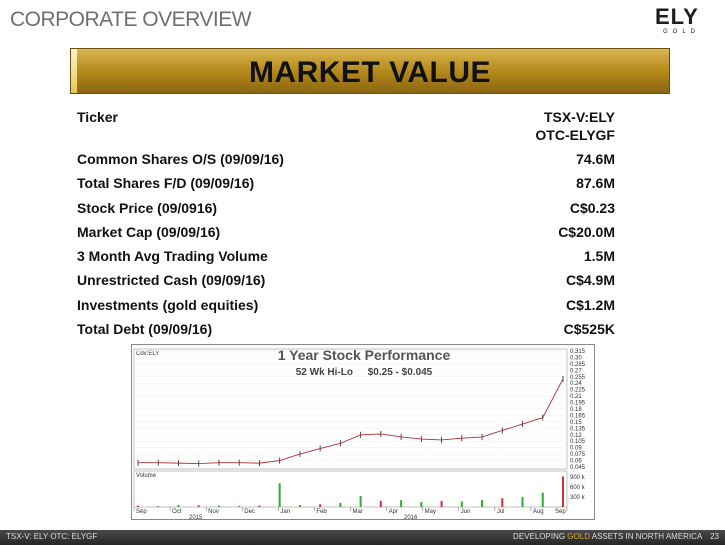  What do you see at coordinates (146, 476) in the screenshot?
I see `volume-label: Volume` at bounding box center [146, 476].